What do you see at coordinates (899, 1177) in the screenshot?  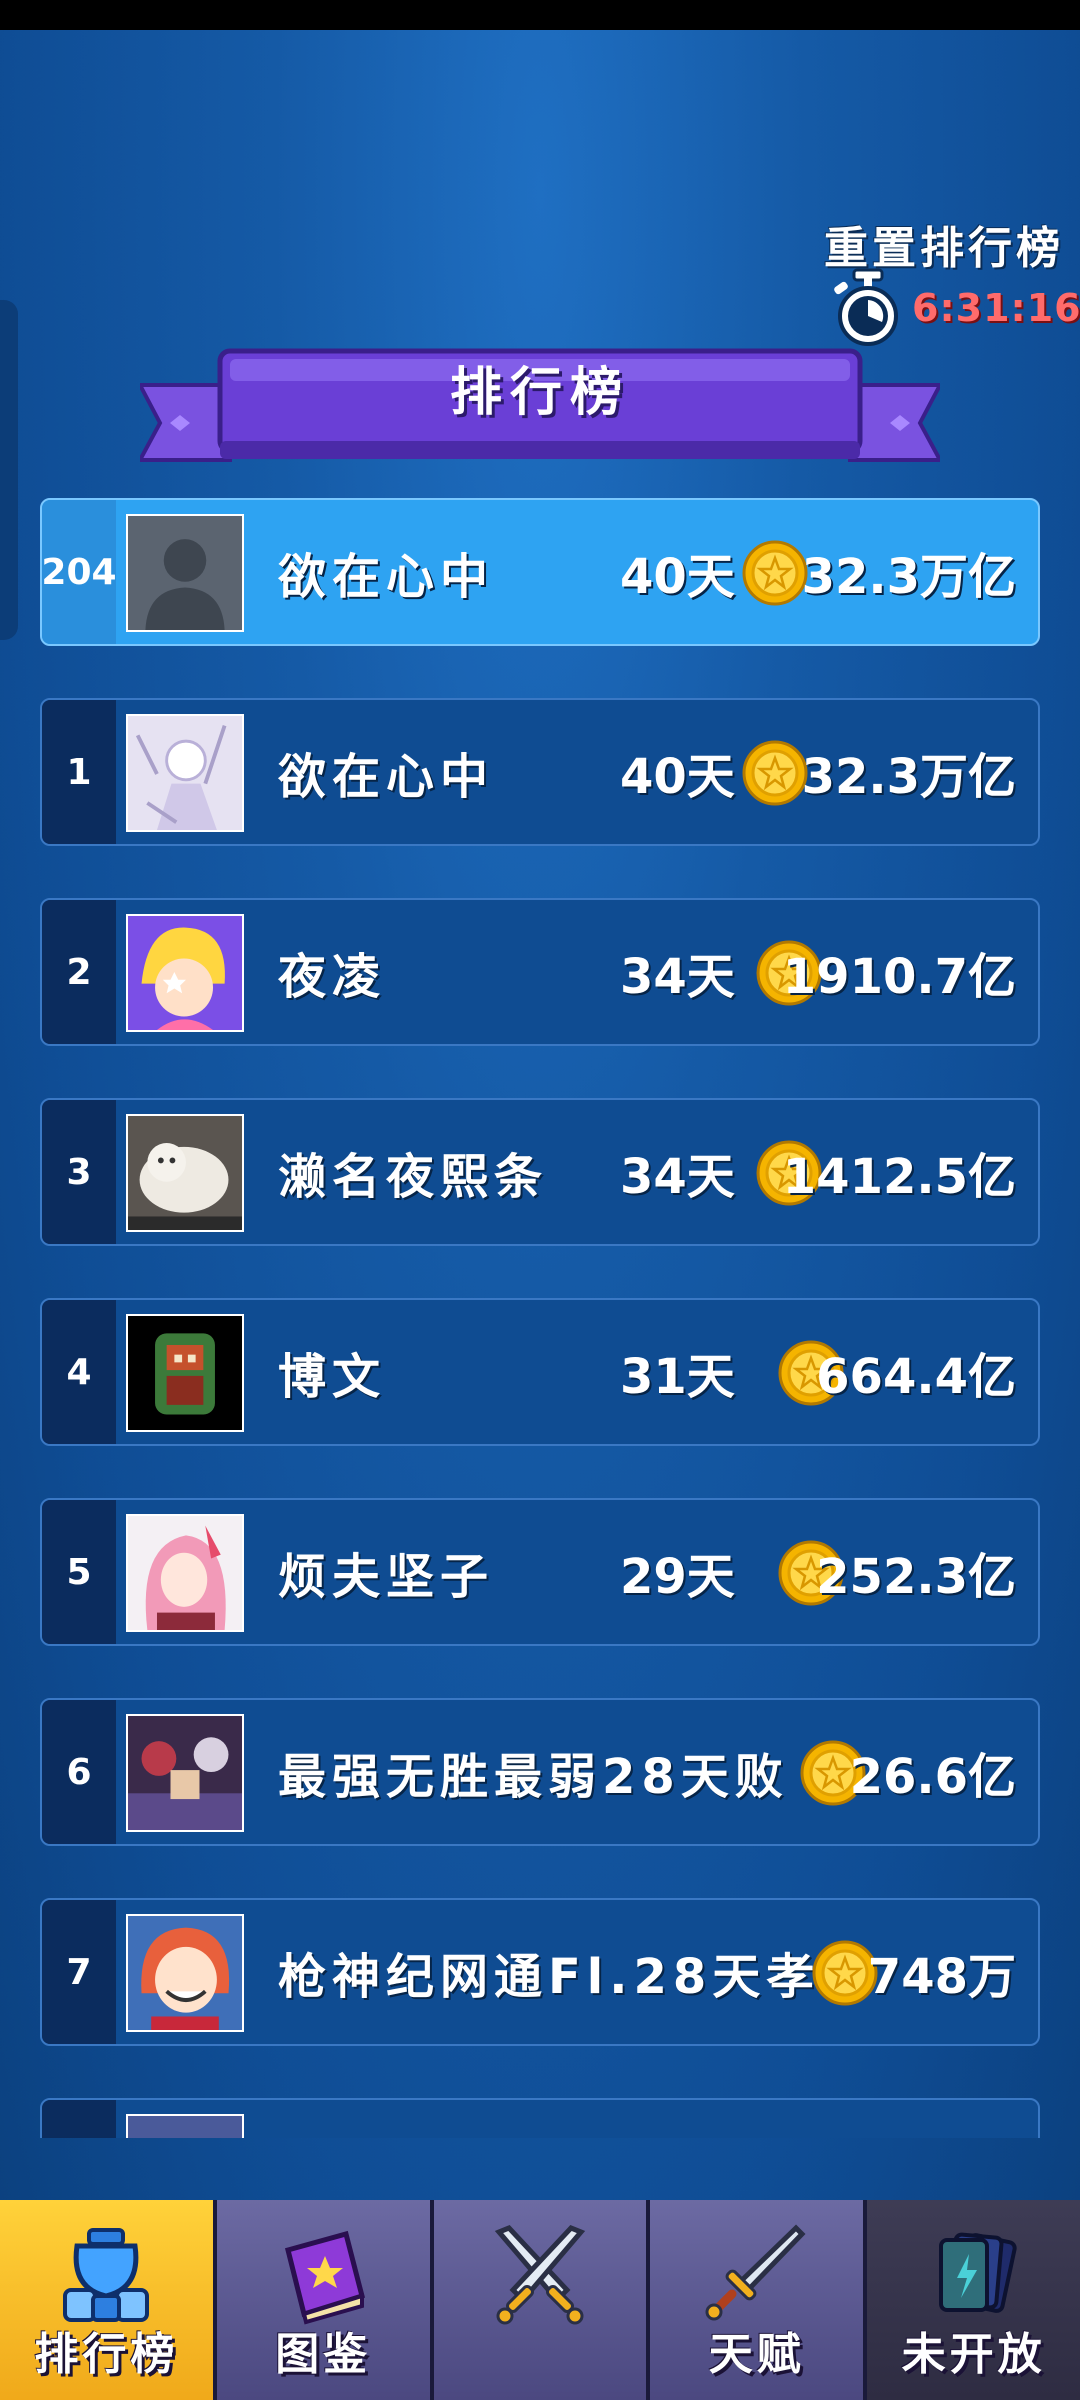 I see `player-score: 1412.5亿` at bounding box center [899, 1177].